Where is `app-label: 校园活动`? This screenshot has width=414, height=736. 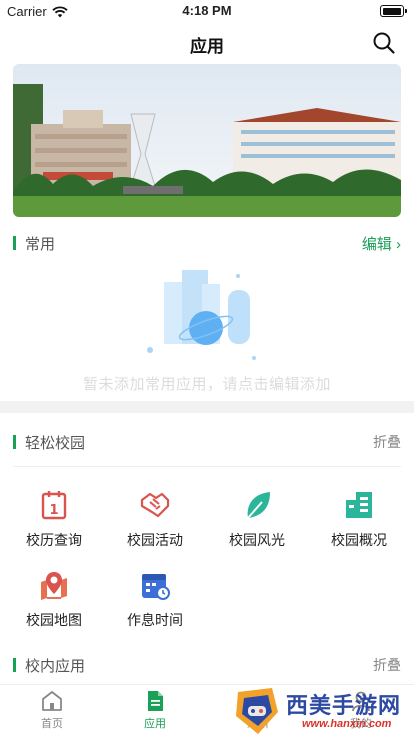 app-label: 校园活动 is located at coordinates (155, 540).